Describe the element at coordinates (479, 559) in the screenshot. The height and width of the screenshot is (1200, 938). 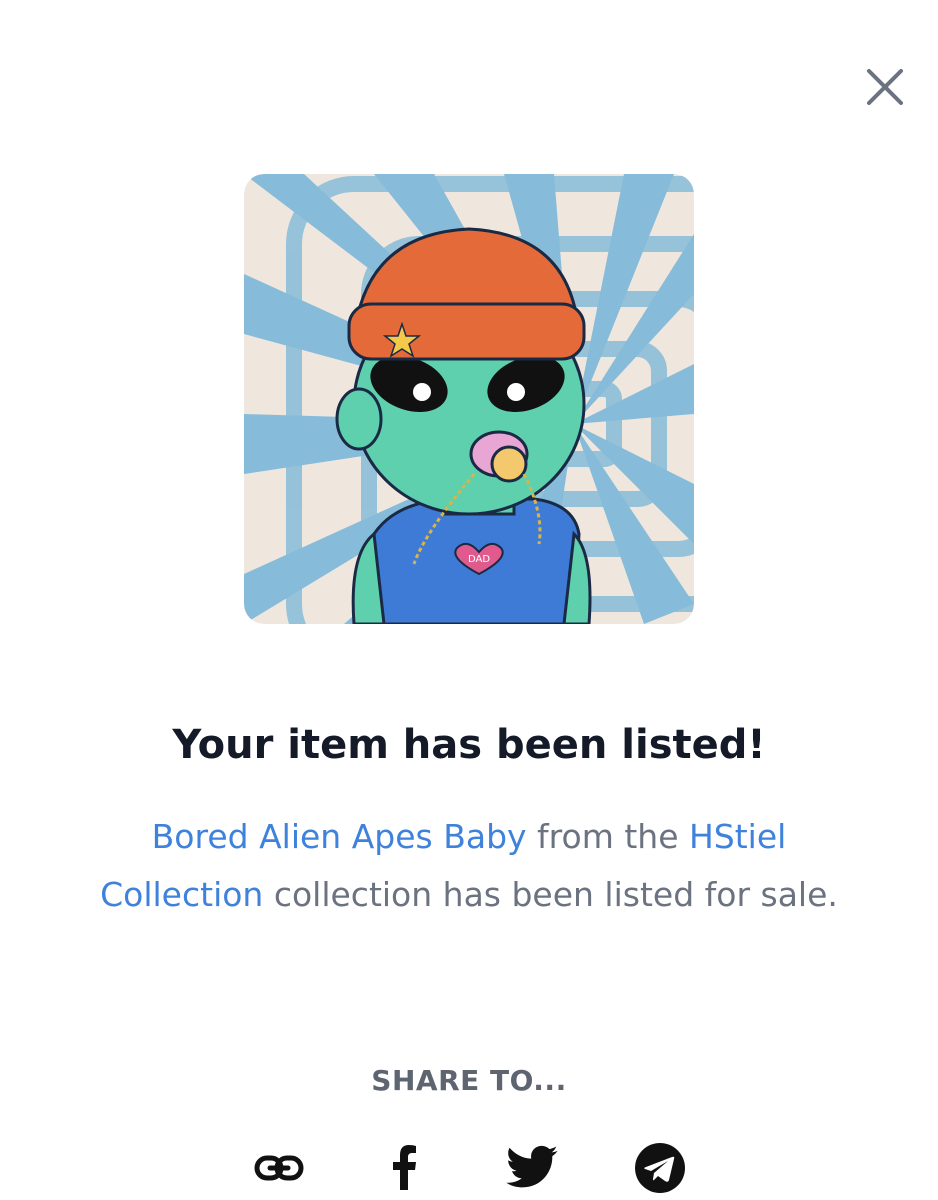
I see `shirt-text: DAD` at that location.